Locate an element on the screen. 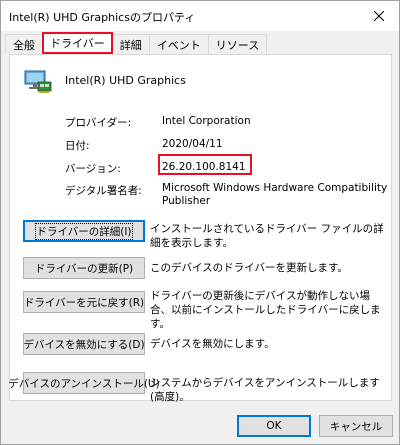 The width and height of the screenshot is (400, 445). close-icon is located at coordinates (379, 16).